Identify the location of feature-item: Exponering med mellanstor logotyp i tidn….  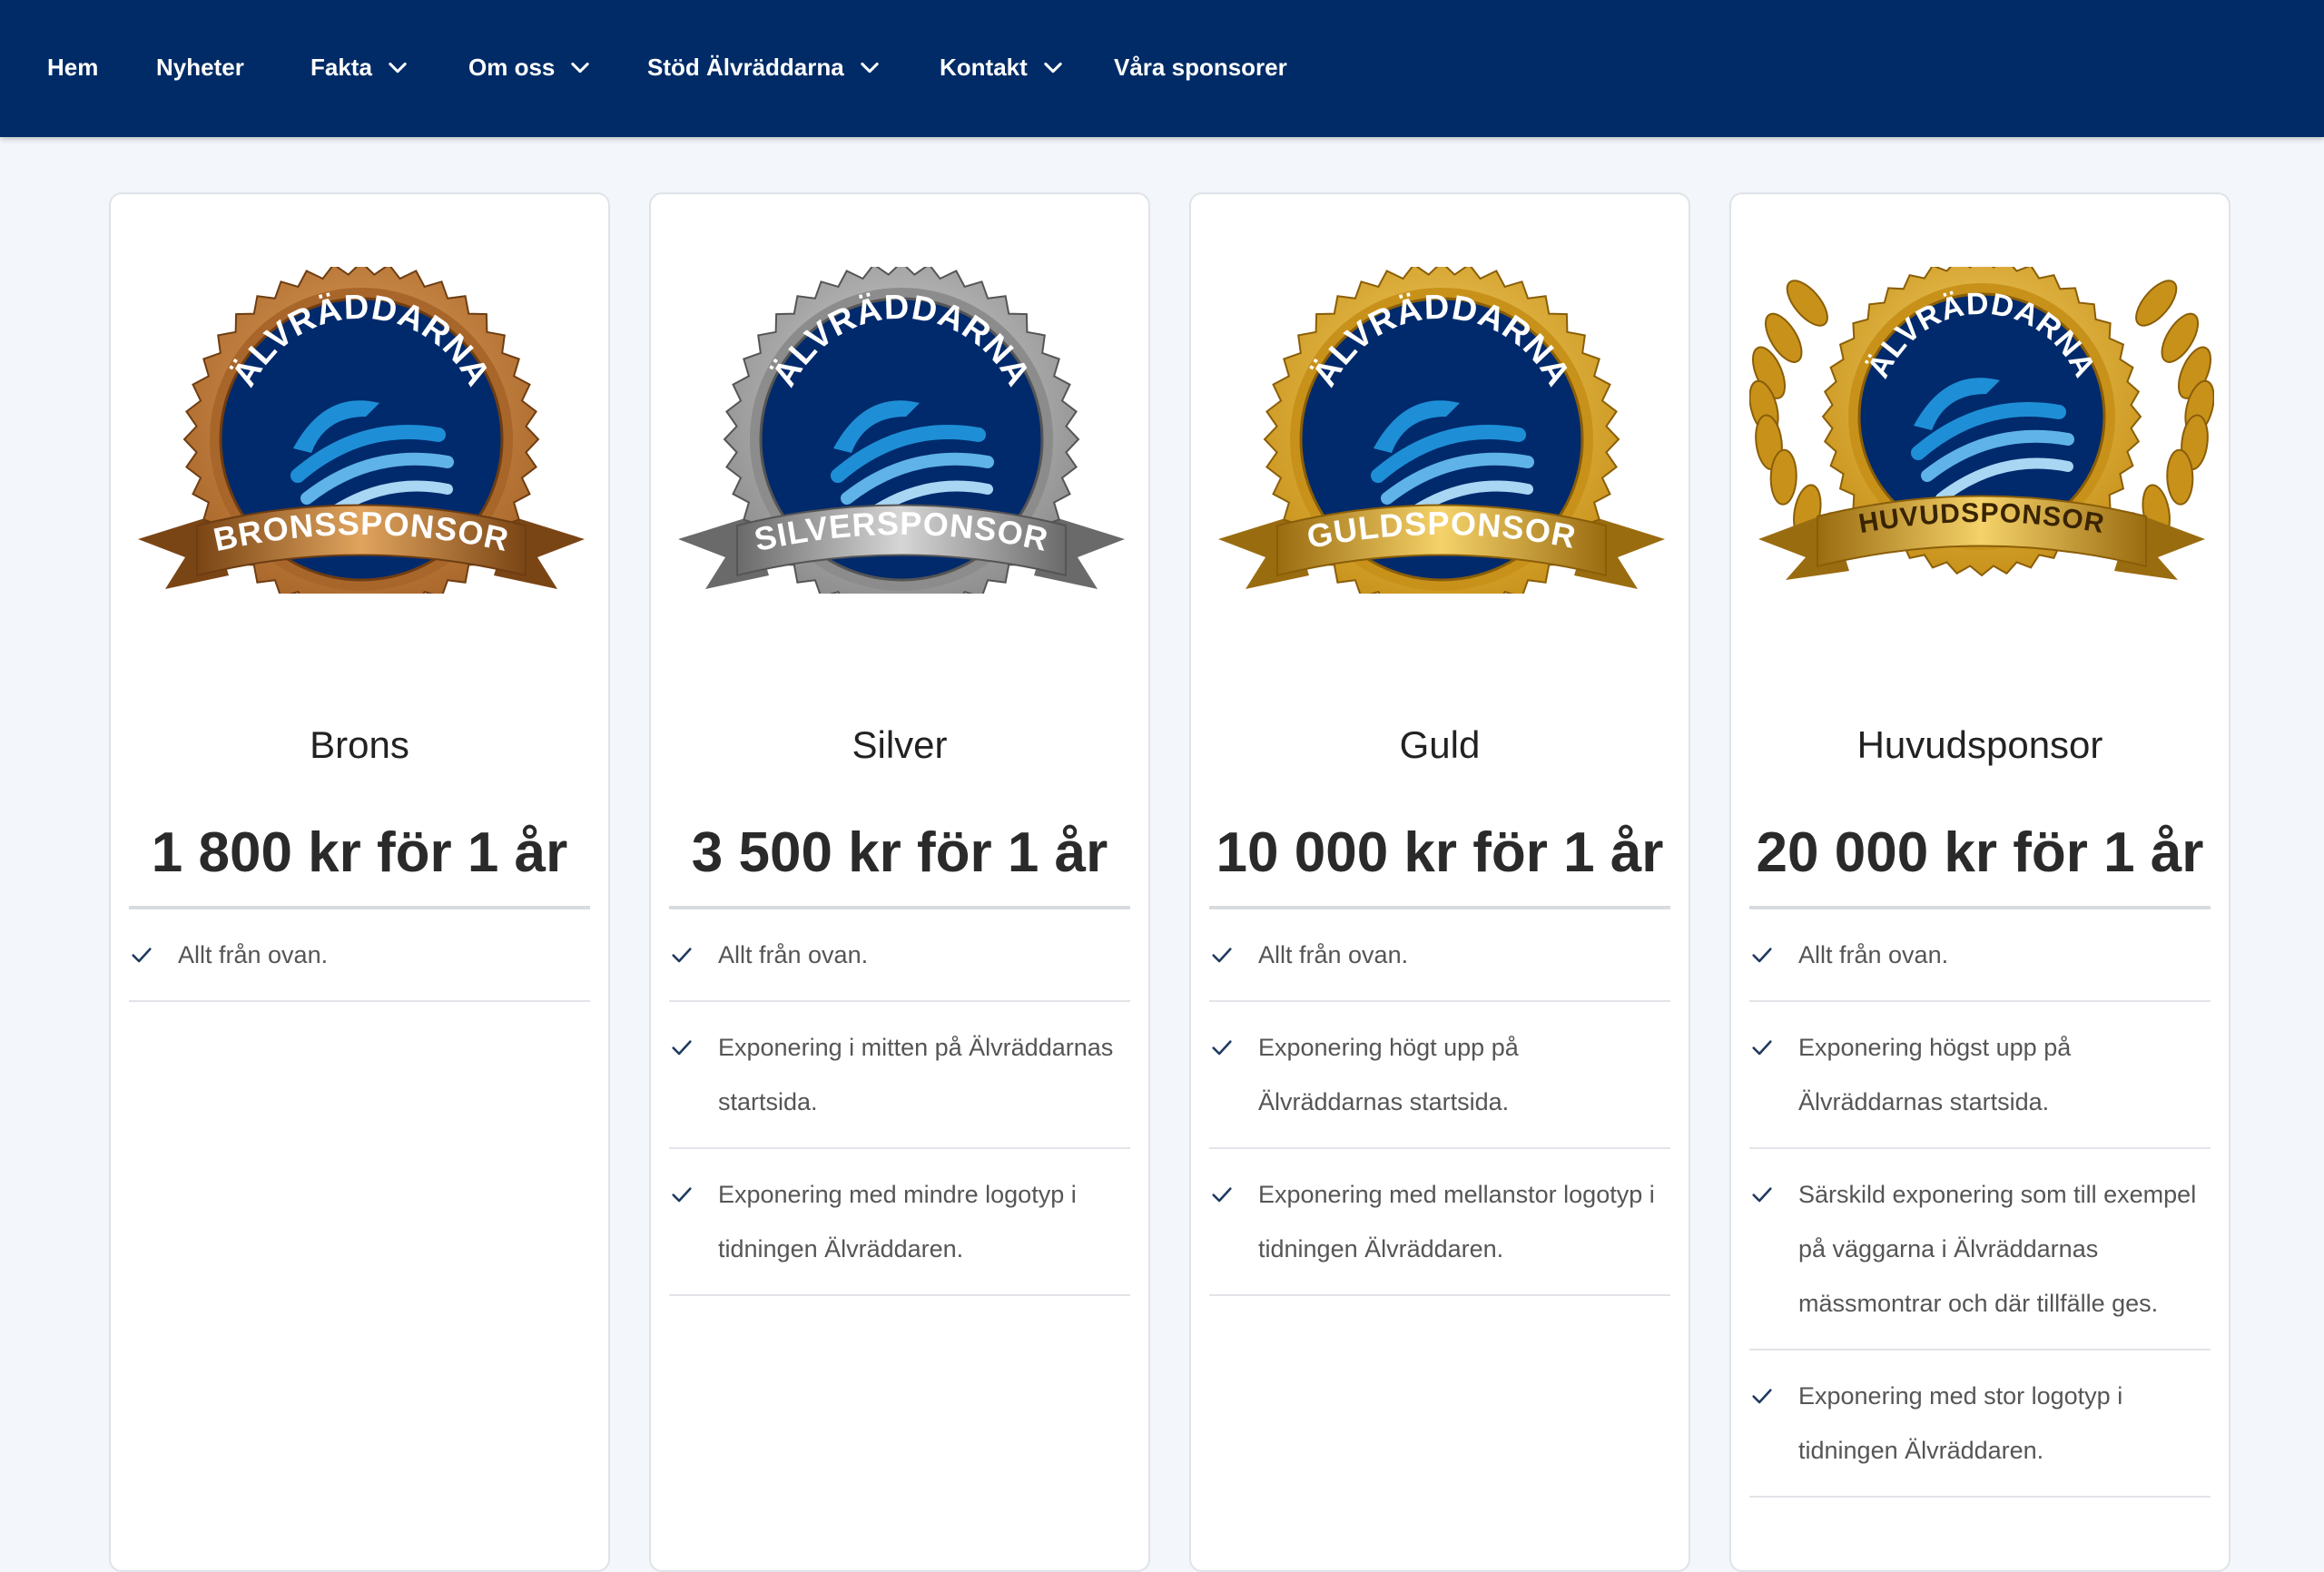
(1439, 1222).